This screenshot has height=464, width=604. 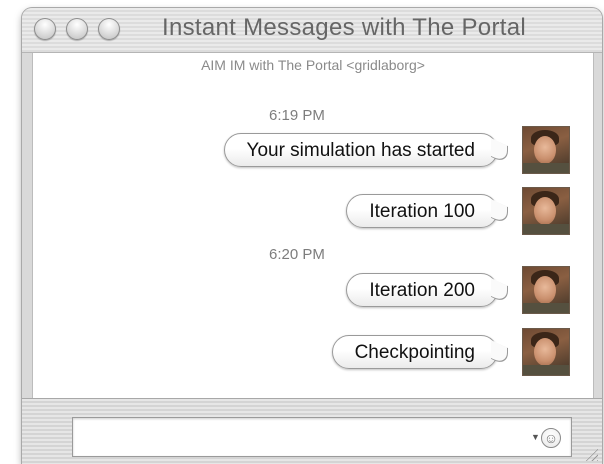 I want to click on message-text: Your simulation has started, so click(x=360, y=150).